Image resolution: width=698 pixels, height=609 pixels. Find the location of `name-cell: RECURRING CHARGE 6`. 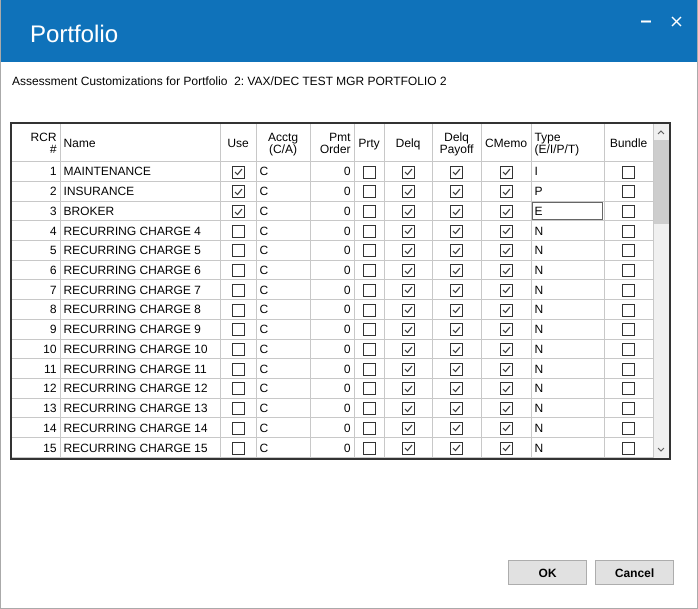

name-cell: RECURRING CHARGE 6 is located at coordinates (140, 270).